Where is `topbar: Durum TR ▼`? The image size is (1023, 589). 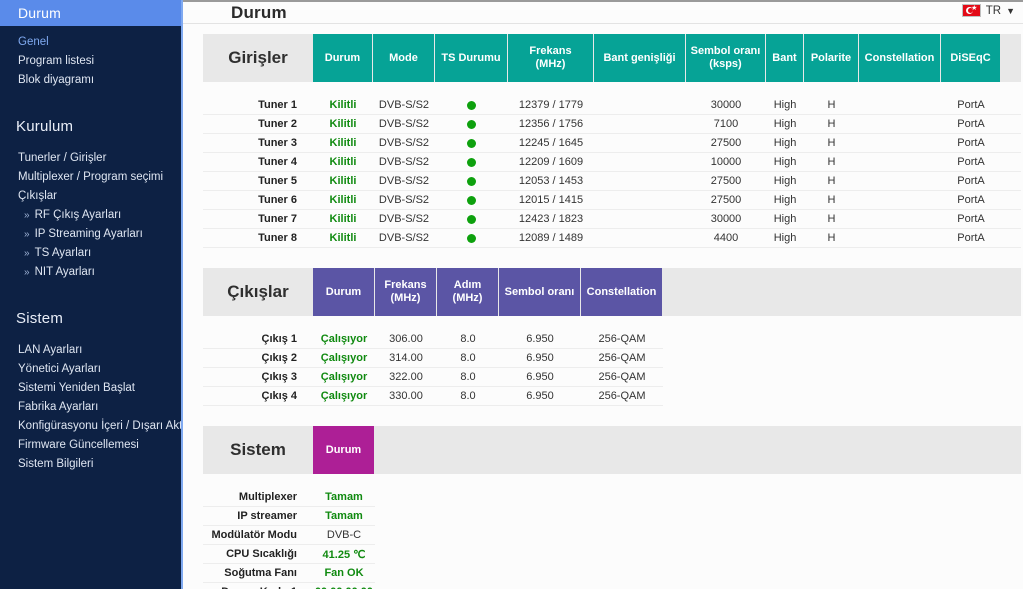 topbar: Durum TR ▼ is located at coordinates (603, 12).